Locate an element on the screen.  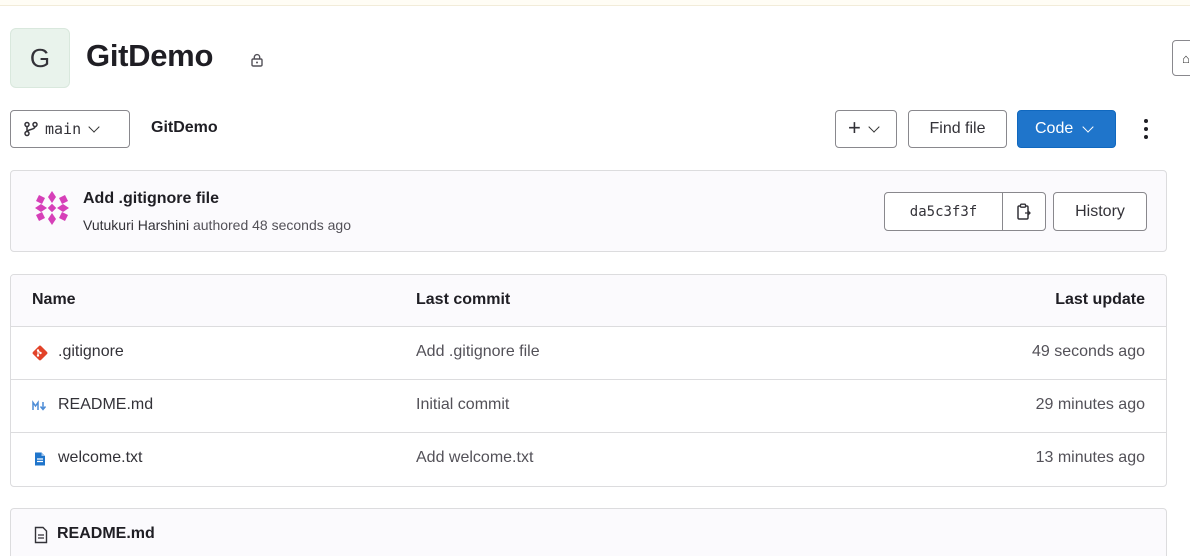
notifications-button: ⌂ is located at coordinates (1181, 58).